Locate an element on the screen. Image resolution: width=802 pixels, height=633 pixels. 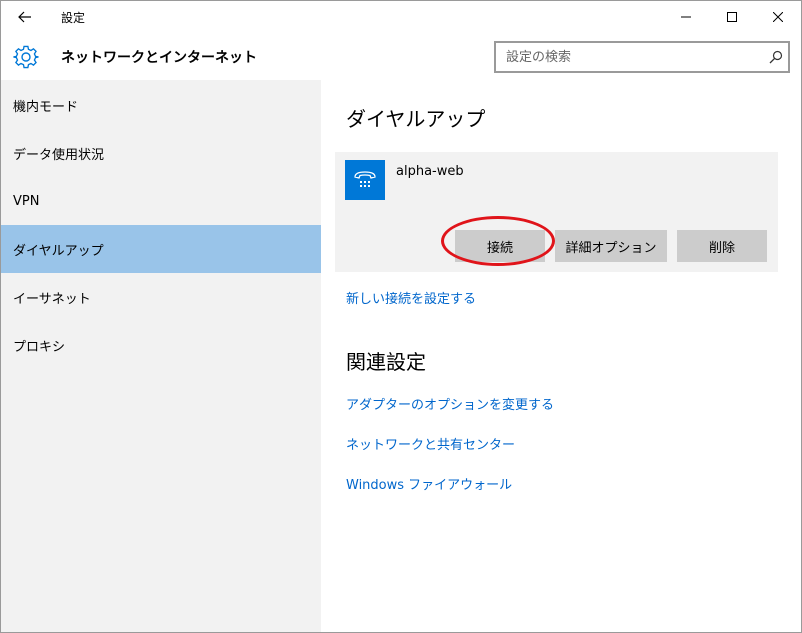
sidebar-item-label: イーサネット is located at coordinates (52, 299).